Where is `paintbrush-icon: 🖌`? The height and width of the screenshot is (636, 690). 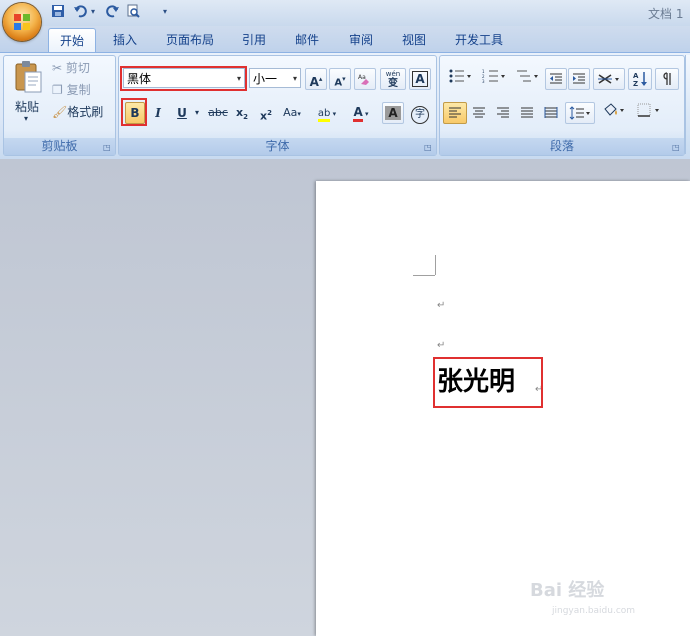
paintbrush-icon: 🖌 is located at coordinates (60, 112).